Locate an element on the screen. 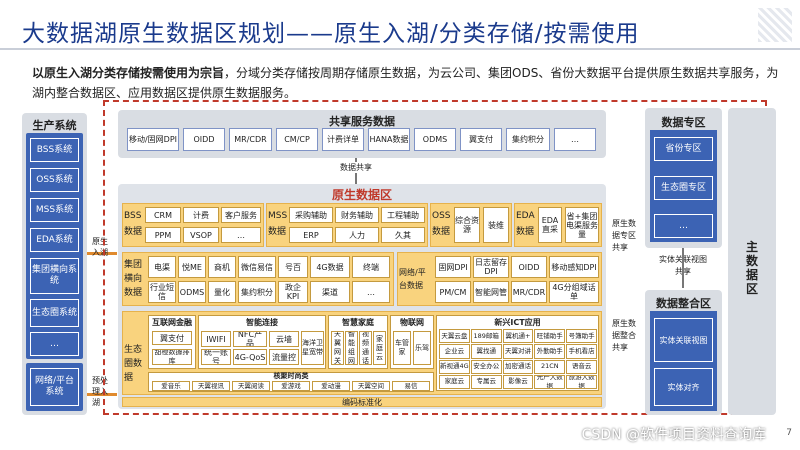  group-yueme: 悦ME is located at coordinates (192, 267).